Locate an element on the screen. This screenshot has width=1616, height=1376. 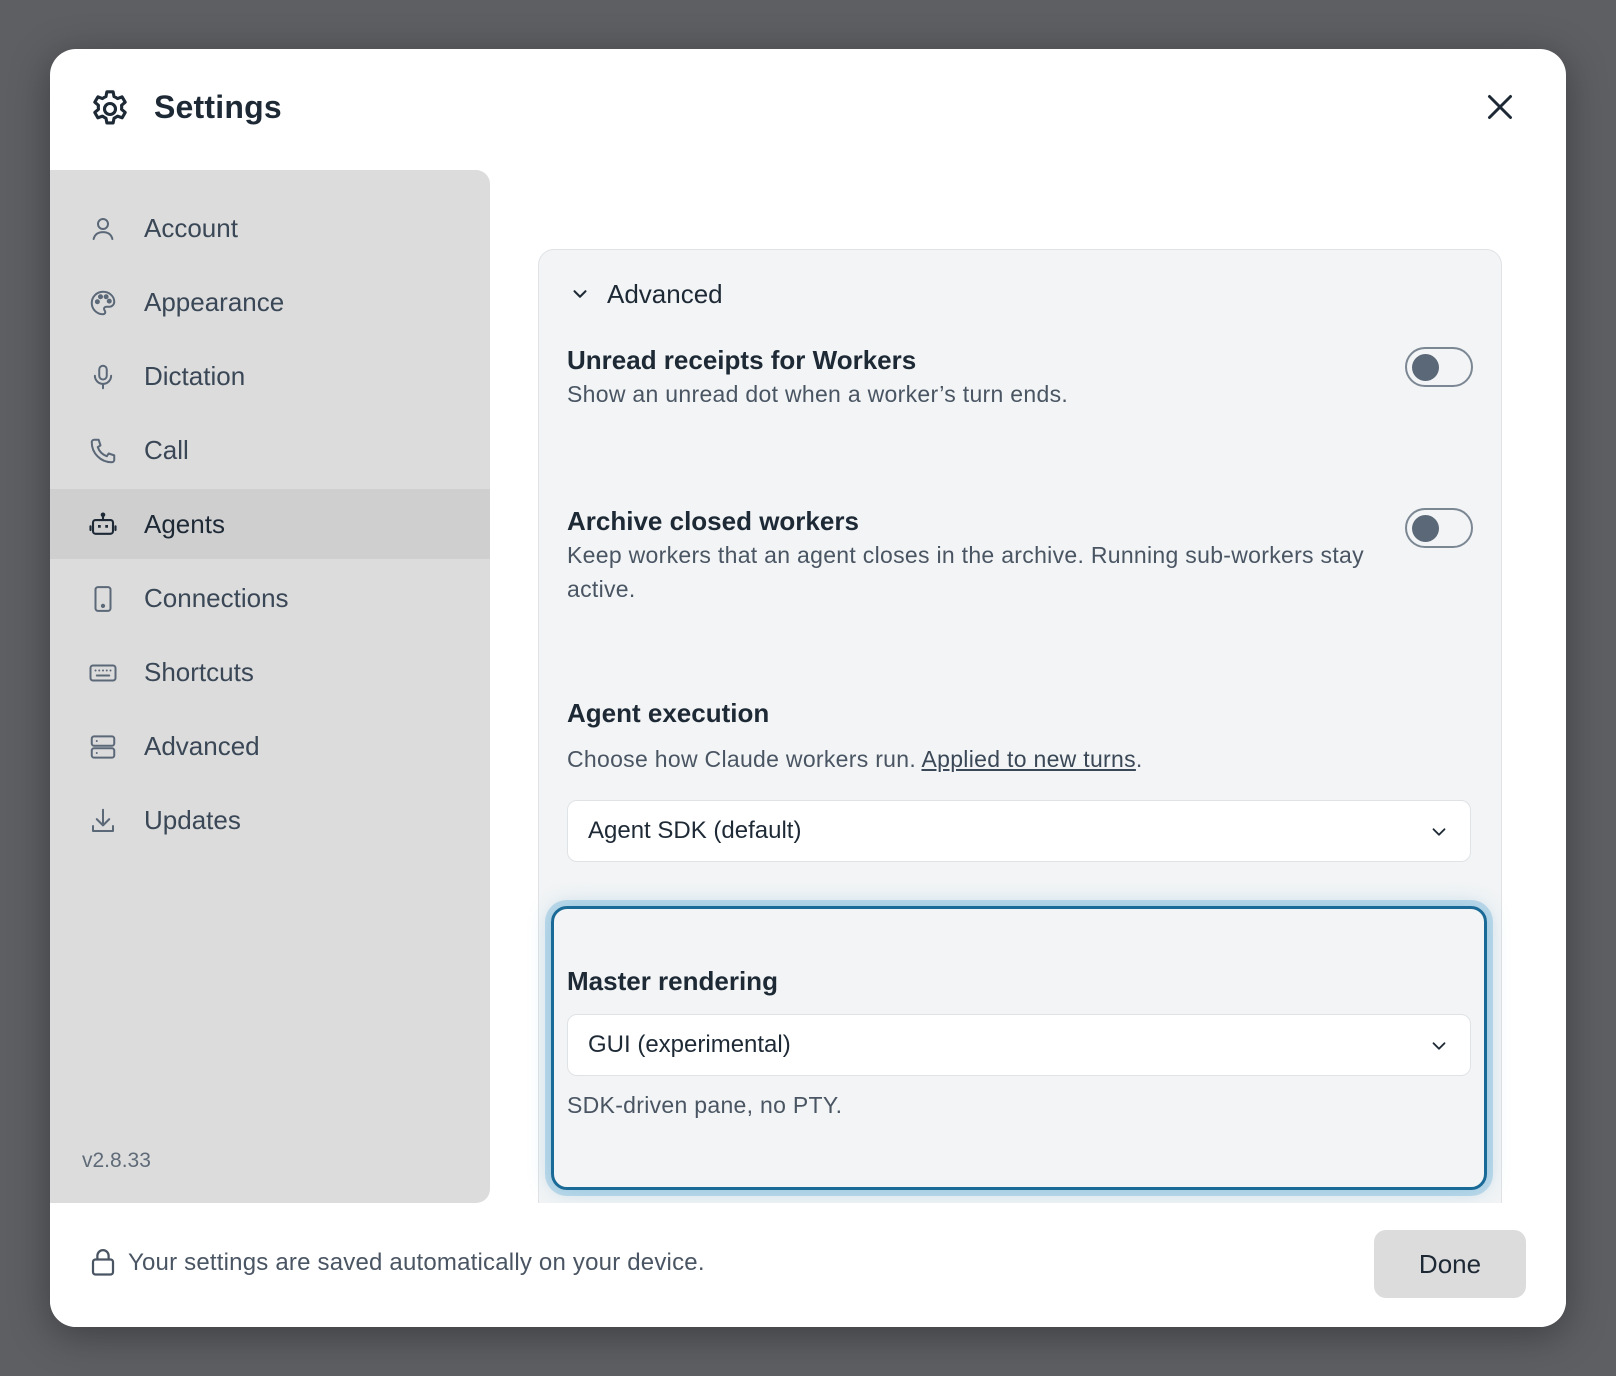
sidebar-item-agents: Agents is located at coordinates (270, 524).